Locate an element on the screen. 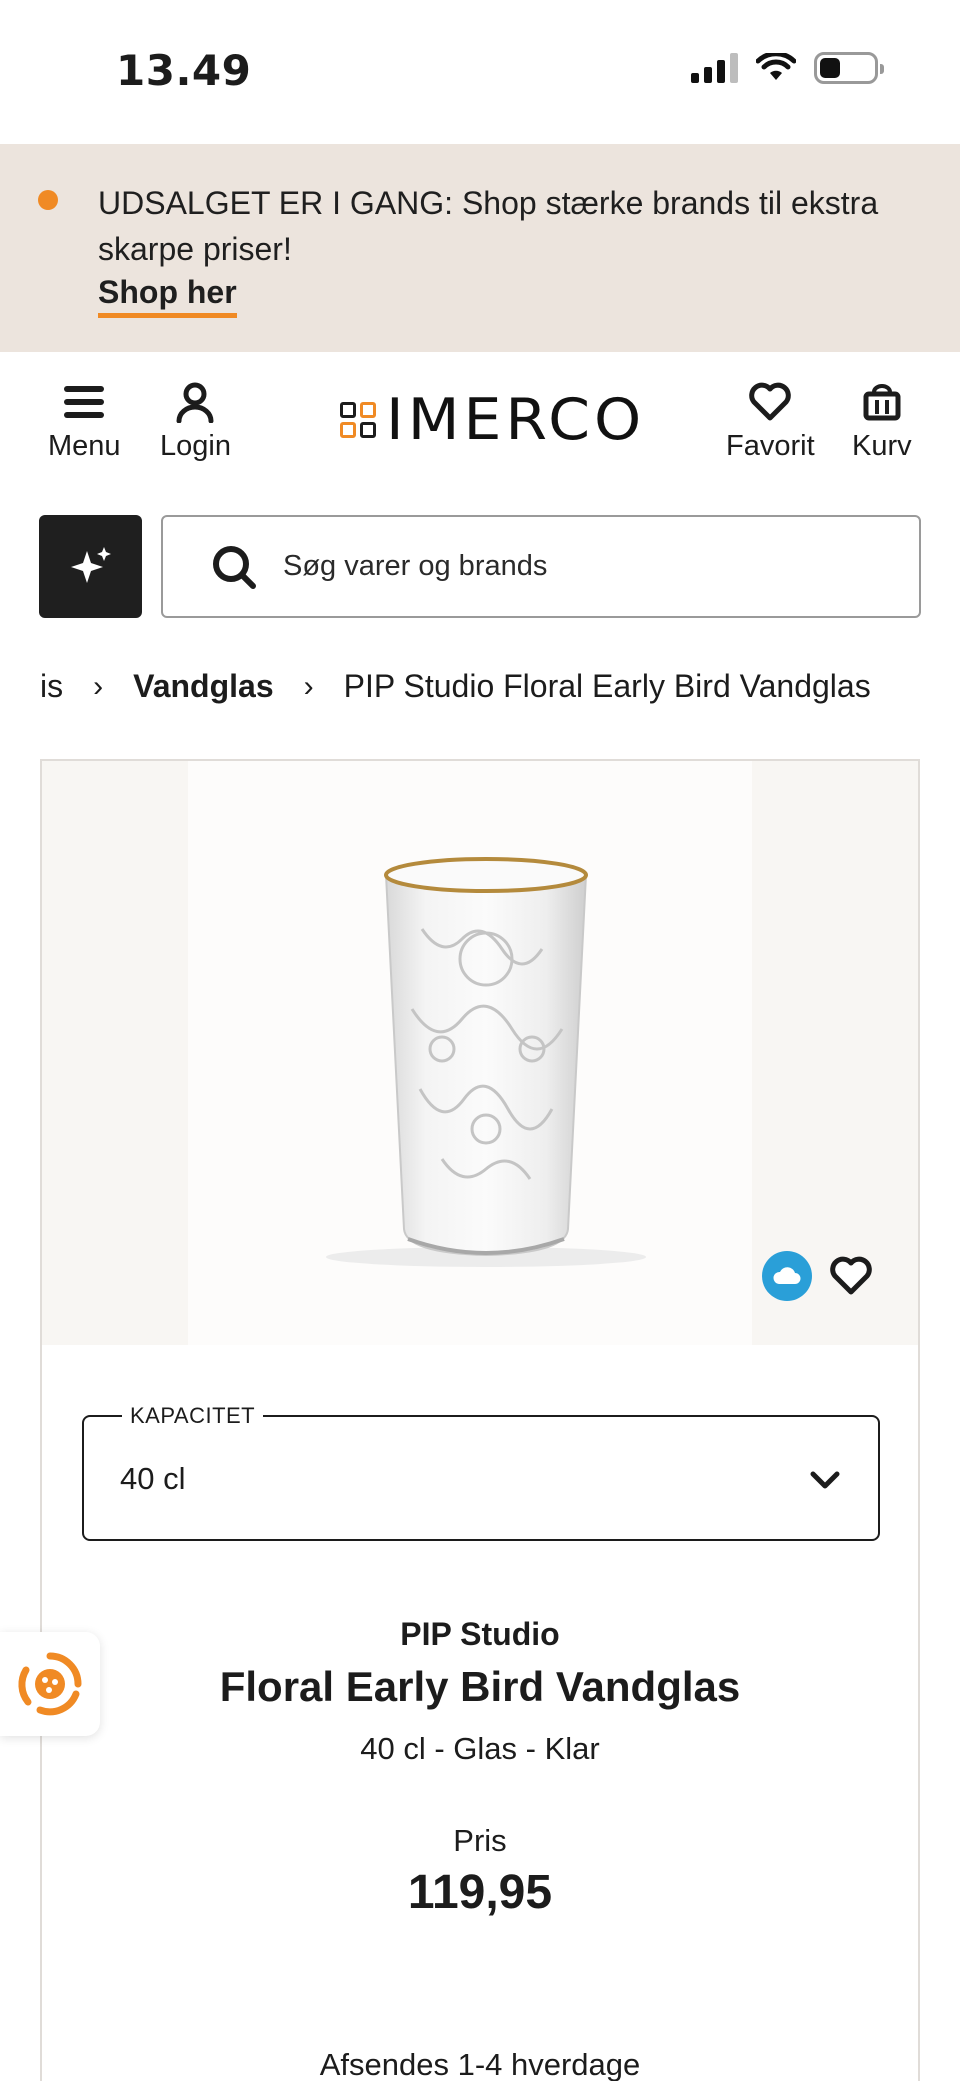  favorite-button: Favorit is located at coordinates (770, 421).